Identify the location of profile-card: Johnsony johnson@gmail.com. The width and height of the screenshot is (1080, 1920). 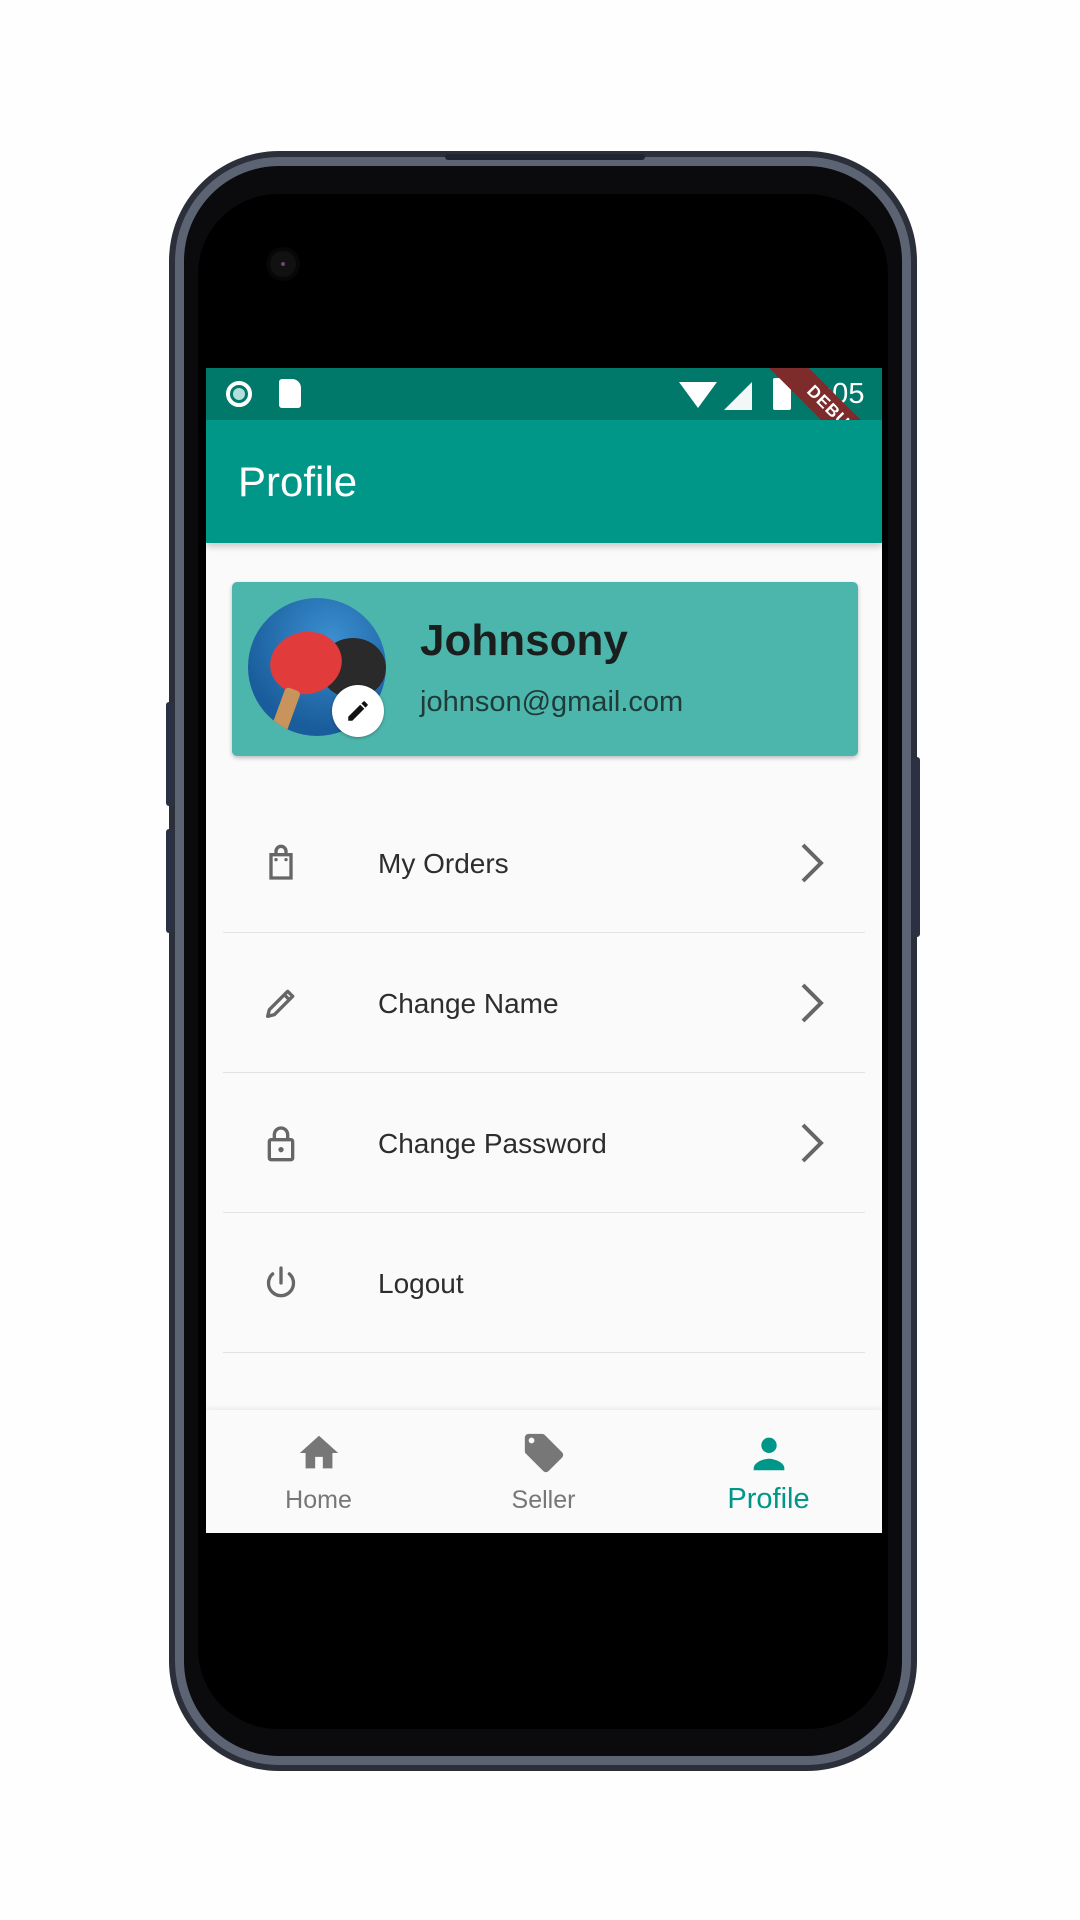
(545, 669).